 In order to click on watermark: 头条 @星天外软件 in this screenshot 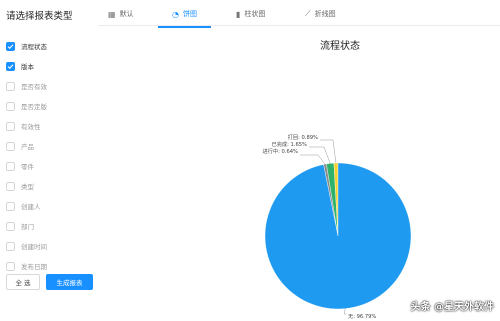, I will do `click(452, 305)`.